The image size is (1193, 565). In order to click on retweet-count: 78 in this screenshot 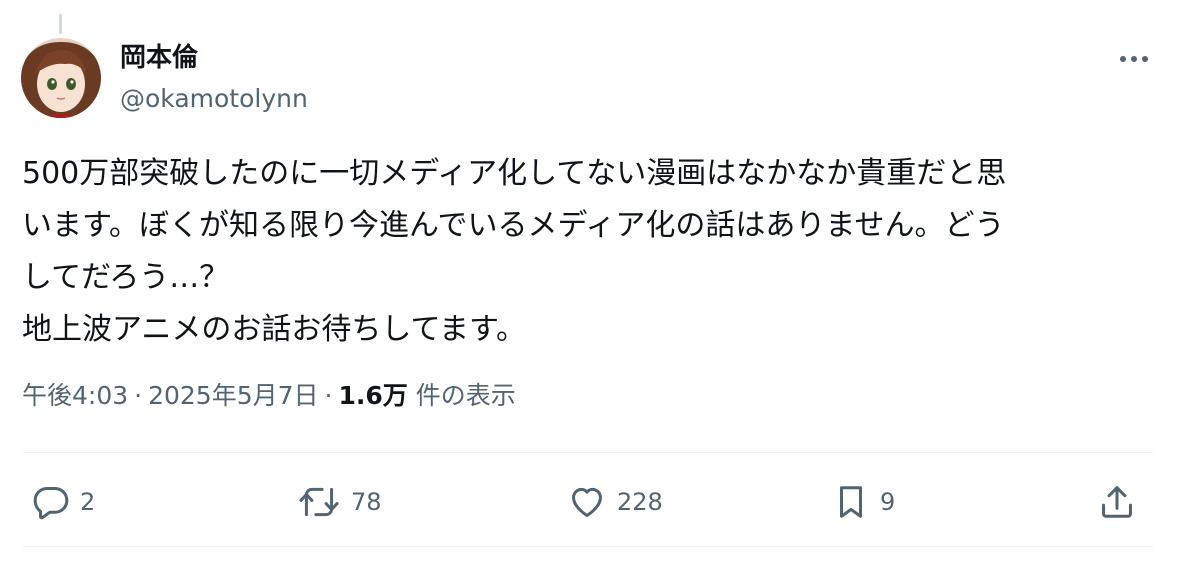, I will do `click(366, 502)`.